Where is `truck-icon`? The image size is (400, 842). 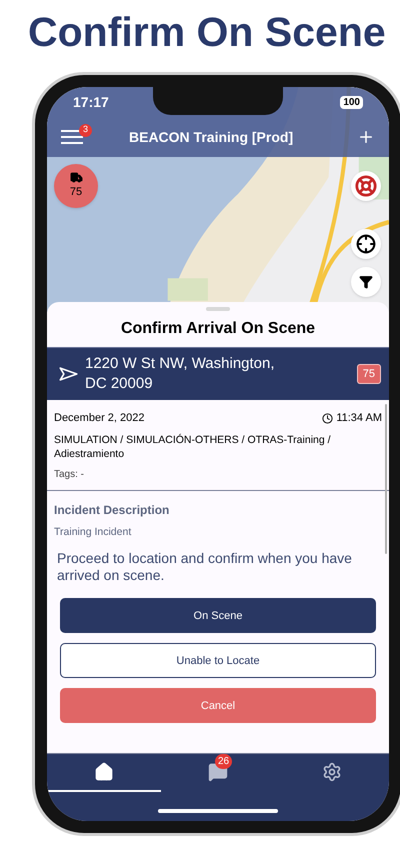
truck-icon is located at coordinates (76, 177).